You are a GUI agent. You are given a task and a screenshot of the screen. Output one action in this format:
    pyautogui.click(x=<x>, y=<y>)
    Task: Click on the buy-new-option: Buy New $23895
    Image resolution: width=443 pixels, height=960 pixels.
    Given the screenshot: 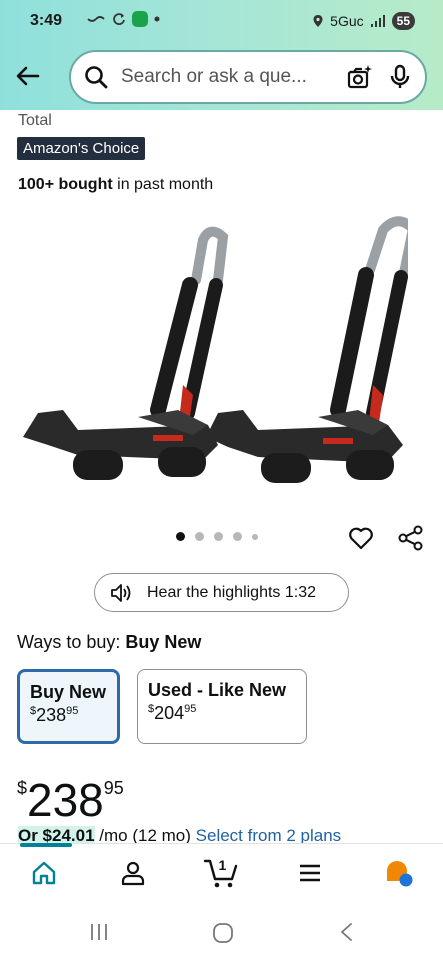 What is the action you would take?
    pyautogui.click(x=68, y=706)
    